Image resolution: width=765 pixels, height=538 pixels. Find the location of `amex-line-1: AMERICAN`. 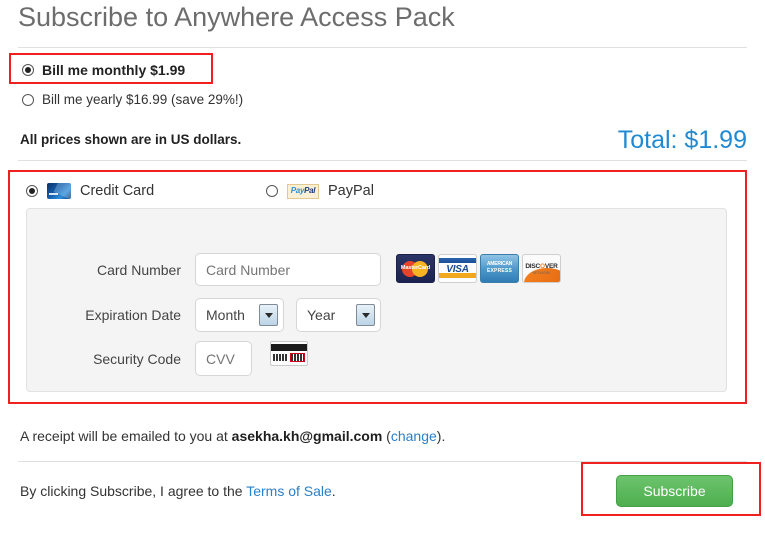

amex-line-1: AMERICAN is located at coordinates (499, 264).